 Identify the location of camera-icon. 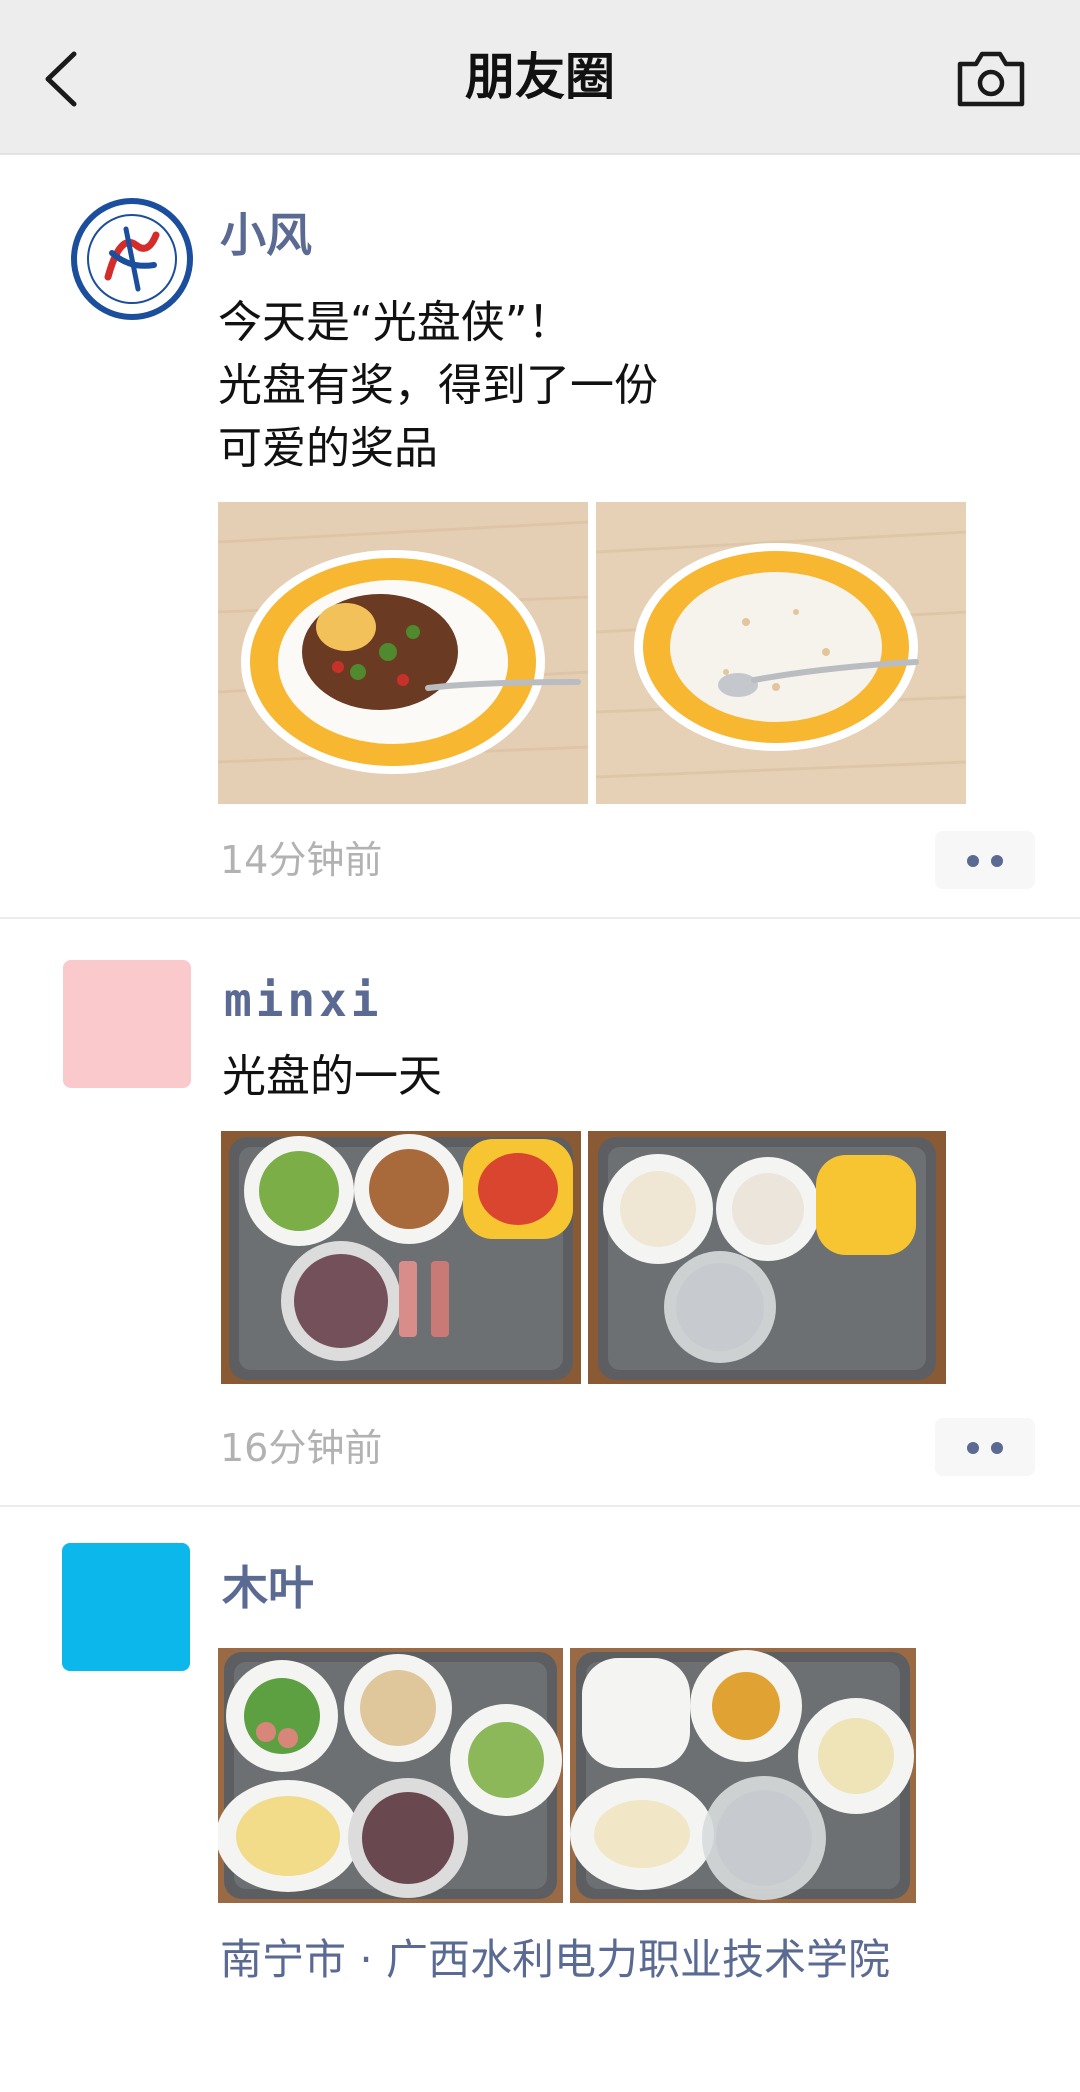
(991, 79).